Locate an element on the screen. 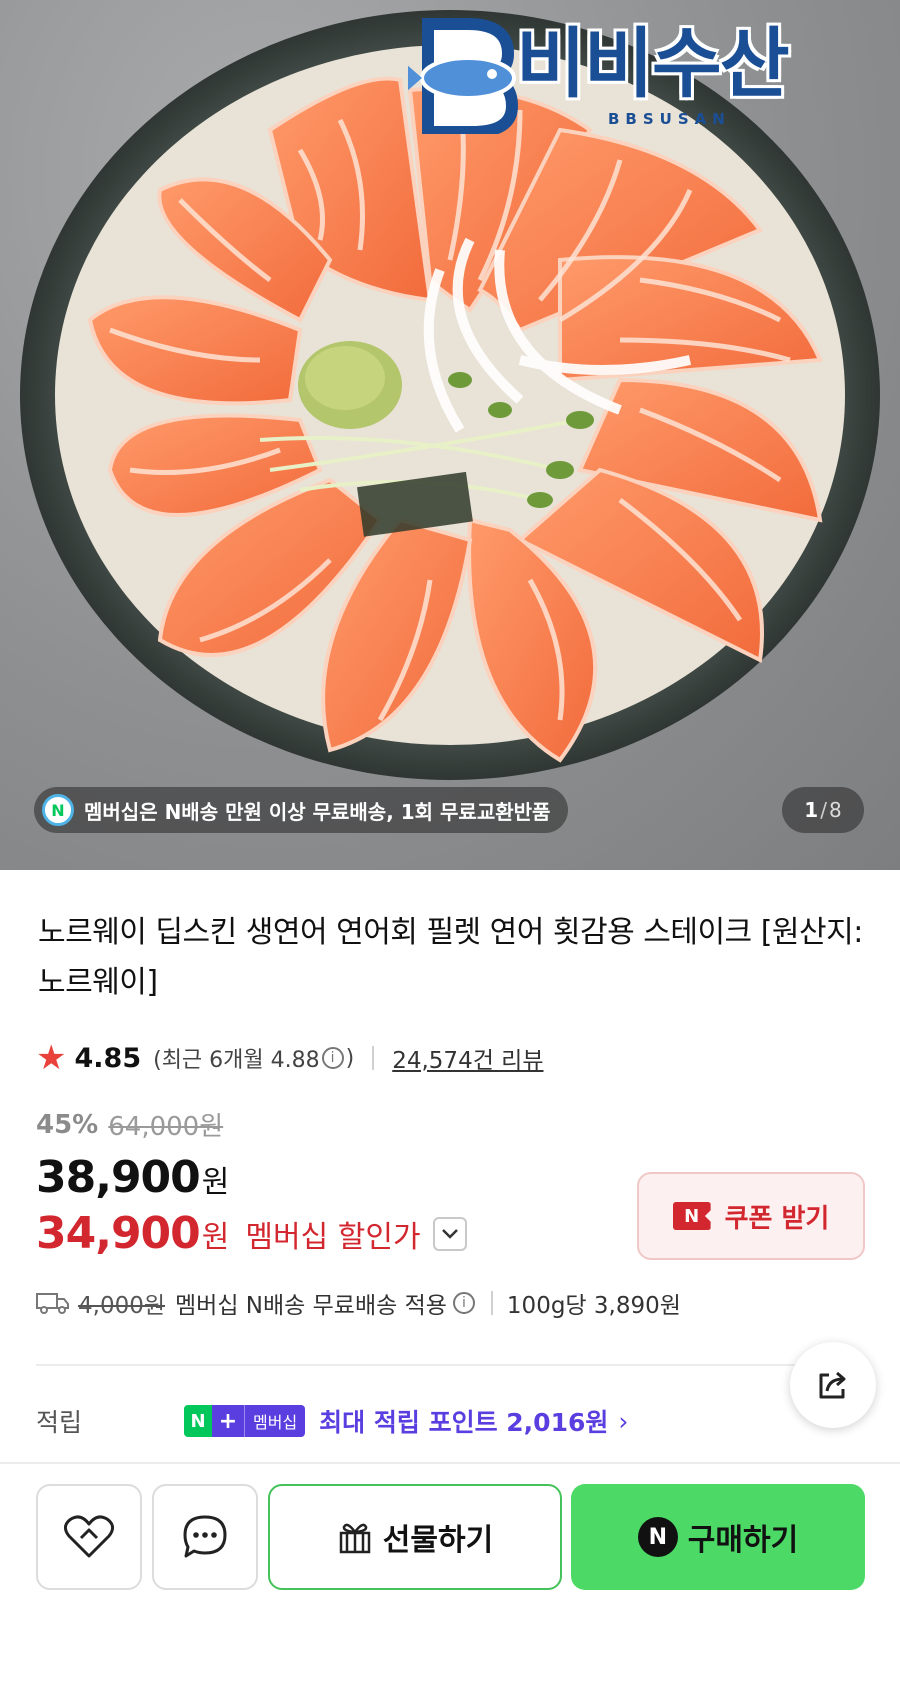  image-page-counter: 1 / 8 is located at coordinates (823, 810).